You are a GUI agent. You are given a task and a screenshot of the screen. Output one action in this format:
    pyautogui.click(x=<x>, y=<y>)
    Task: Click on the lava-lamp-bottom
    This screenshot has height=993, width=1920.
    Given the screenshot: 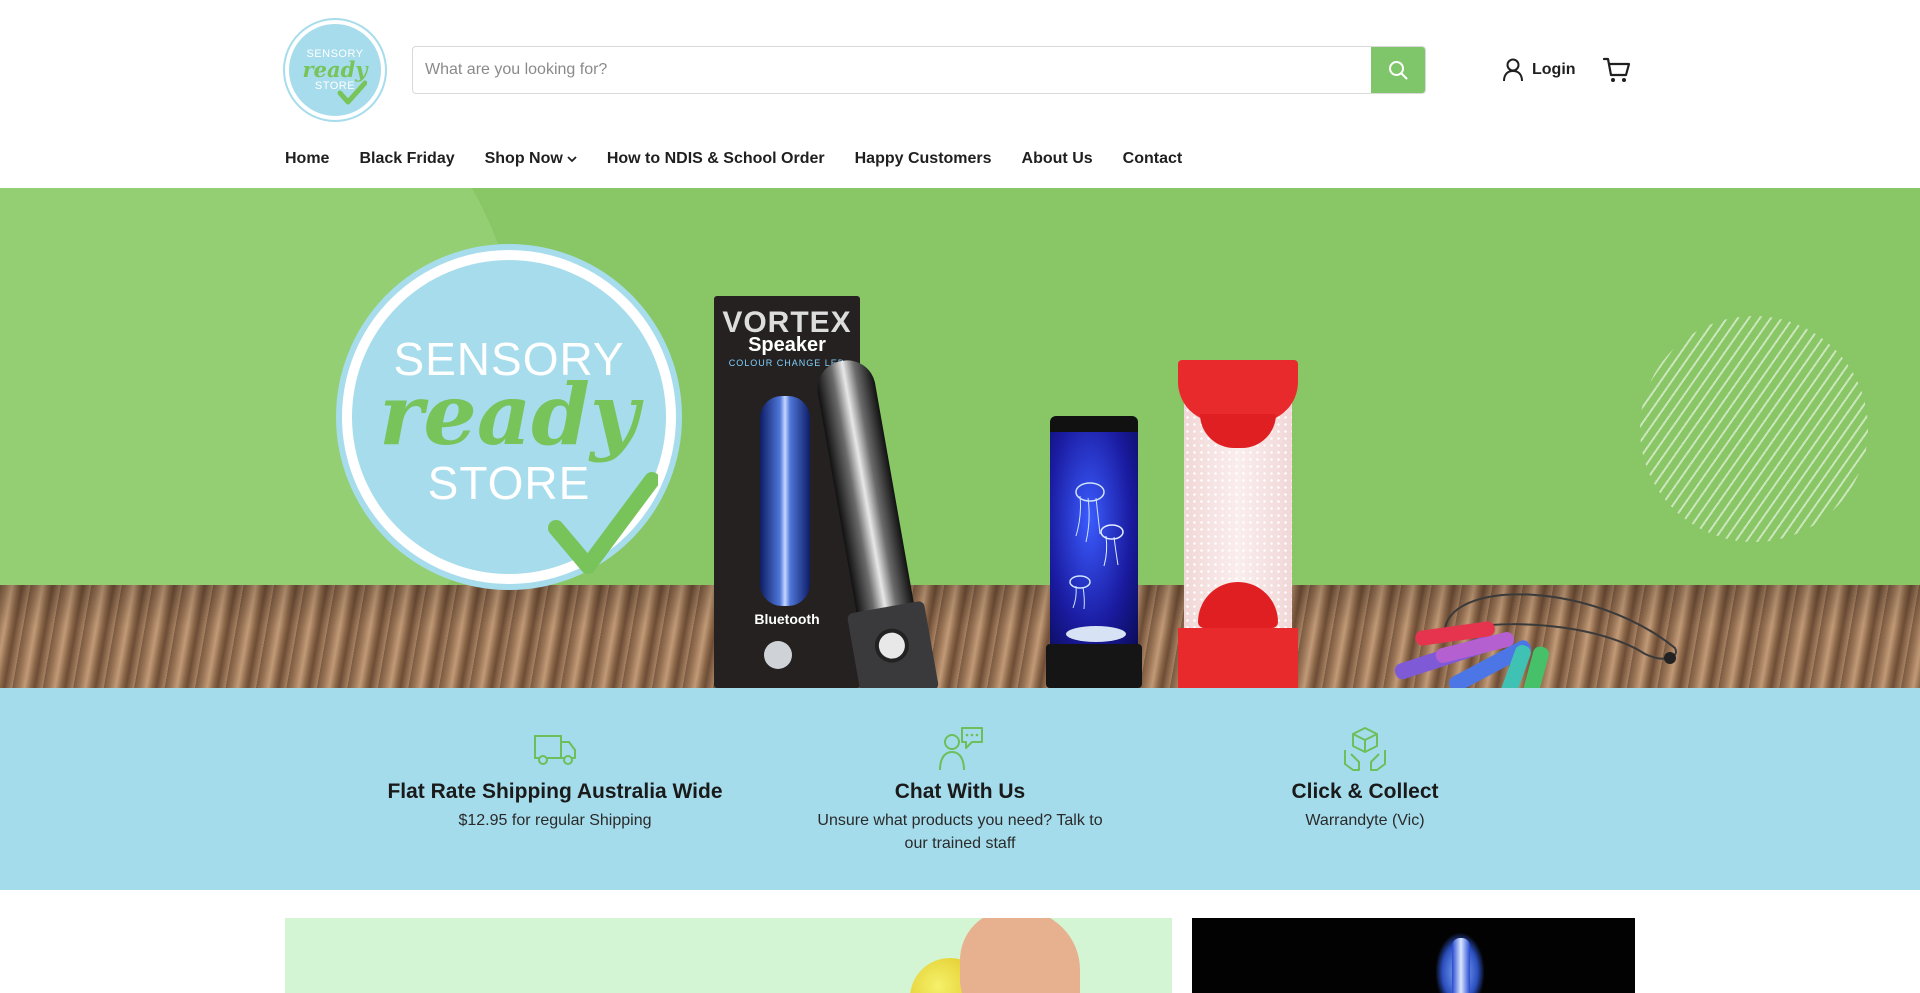 What is the action you would take?
    pyautogui.click(x=1238, y=658)
    